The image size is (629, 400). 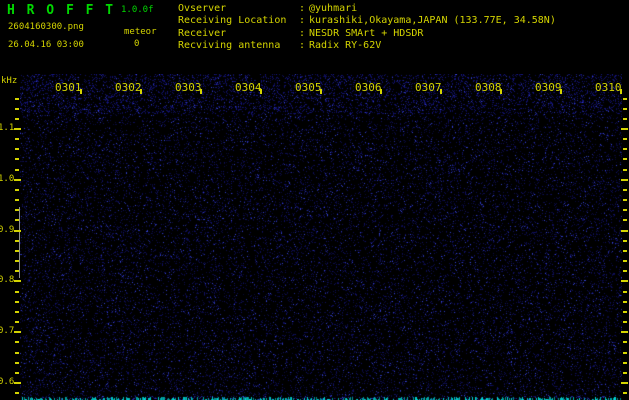 I want to click on x-axis-tick-label: 0302, so click(x=128, y=87).